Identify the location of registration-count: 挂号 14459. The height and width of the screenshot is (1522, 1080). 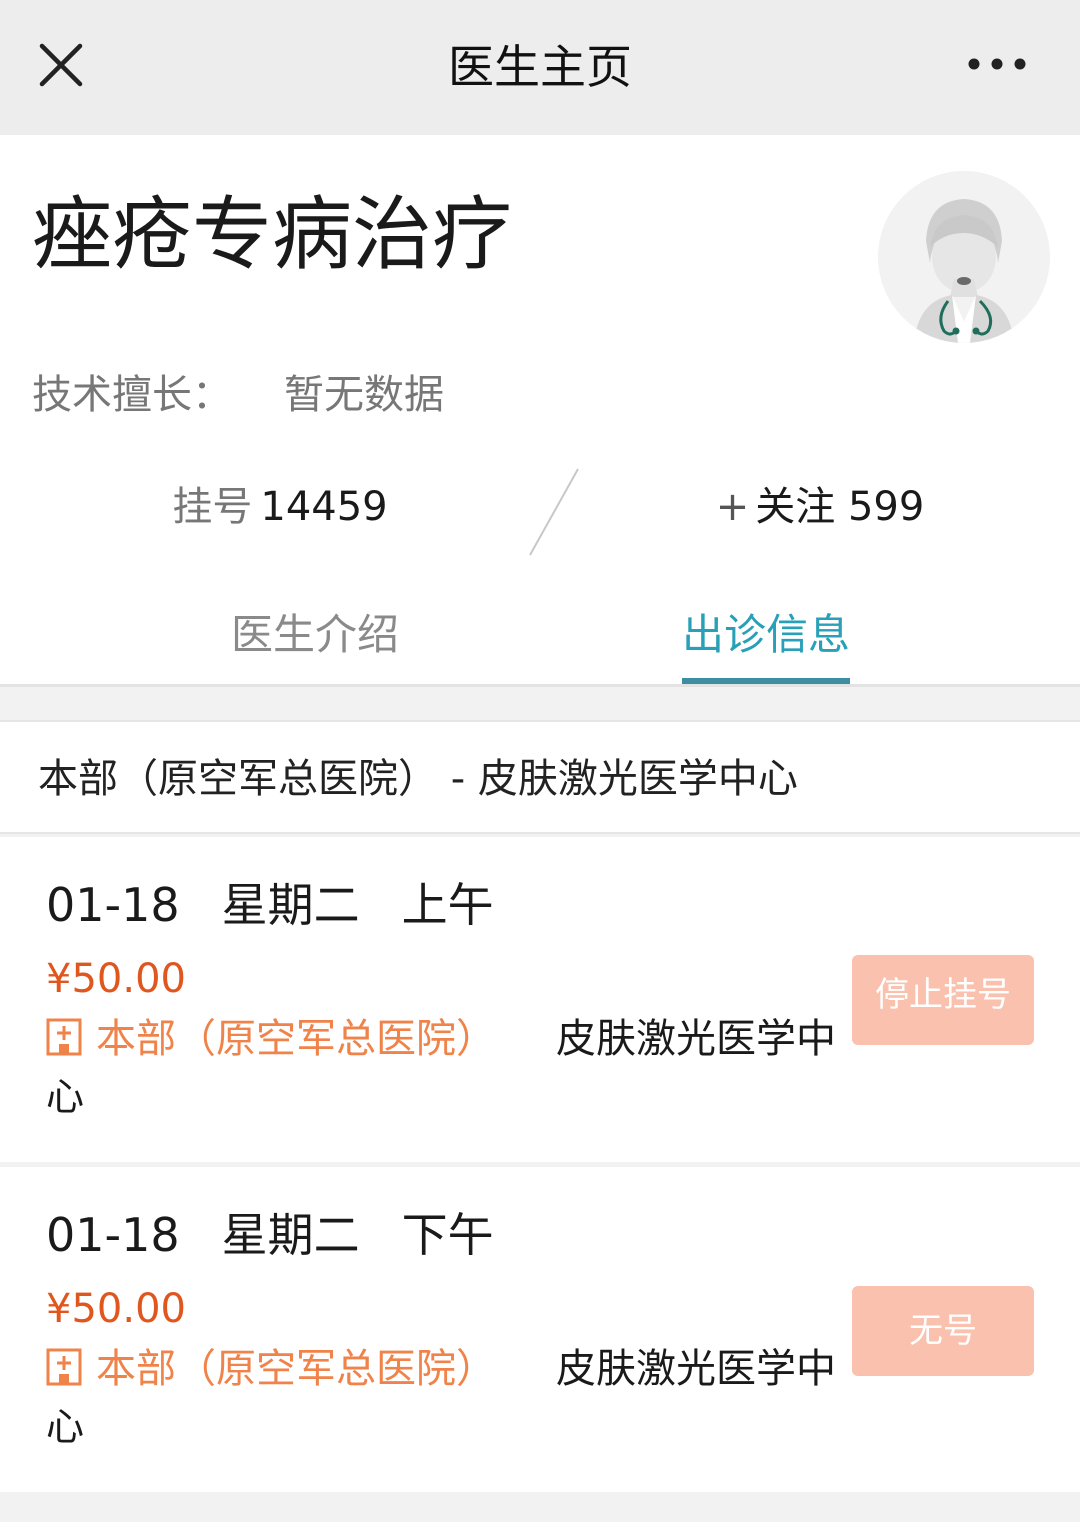
(280, 507).